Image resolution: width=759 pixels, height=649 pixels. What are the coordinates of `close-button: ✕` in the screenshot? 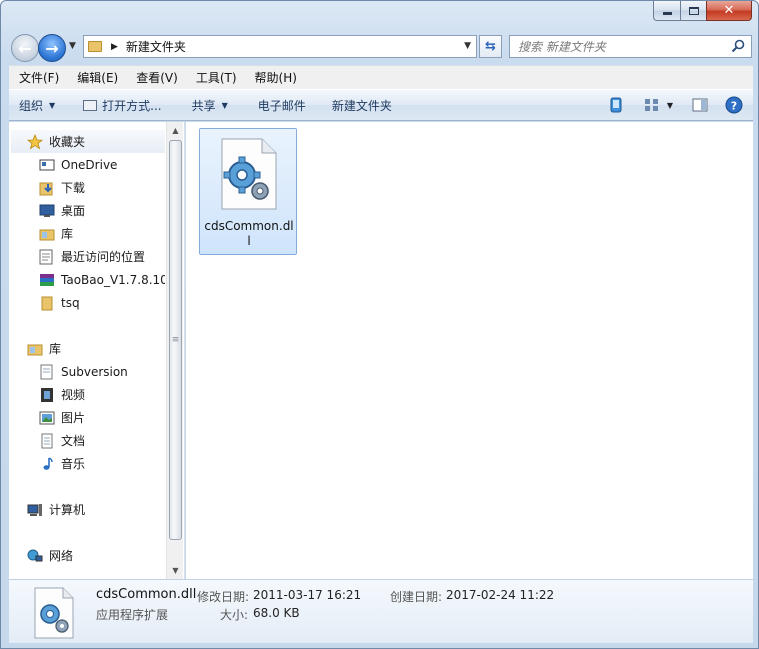 It's located at (729, 11).